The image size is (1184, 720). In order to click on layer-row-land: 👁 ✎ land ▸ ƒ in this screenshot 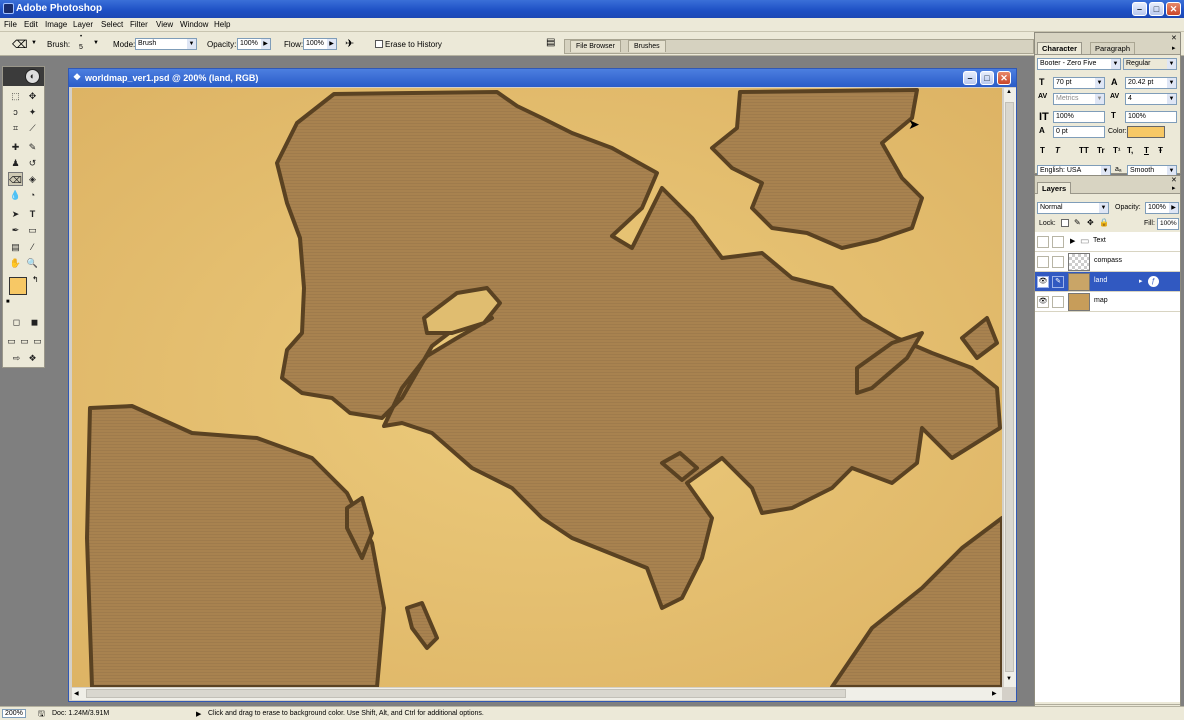, I will do `click(1107, 282)`.